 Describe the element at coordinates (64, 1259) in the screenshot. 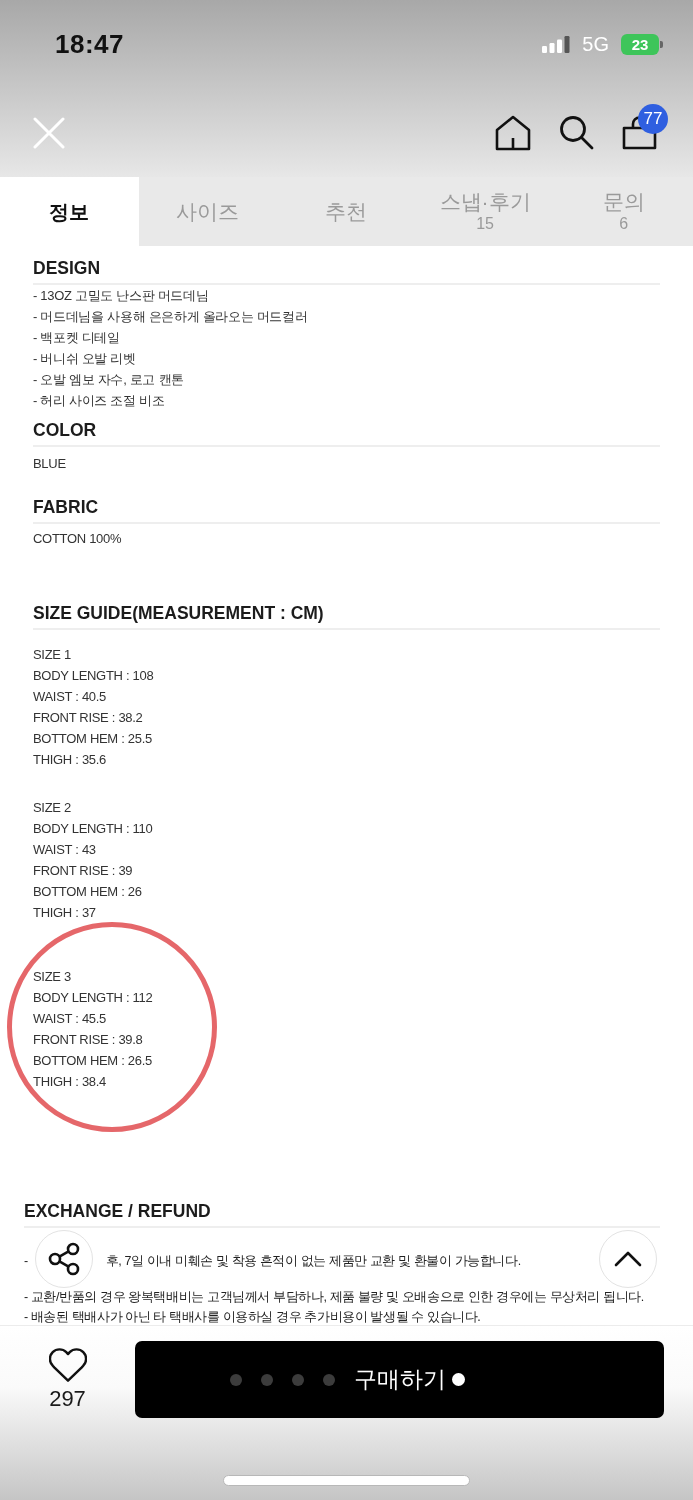

I see `share-icon` at that location.